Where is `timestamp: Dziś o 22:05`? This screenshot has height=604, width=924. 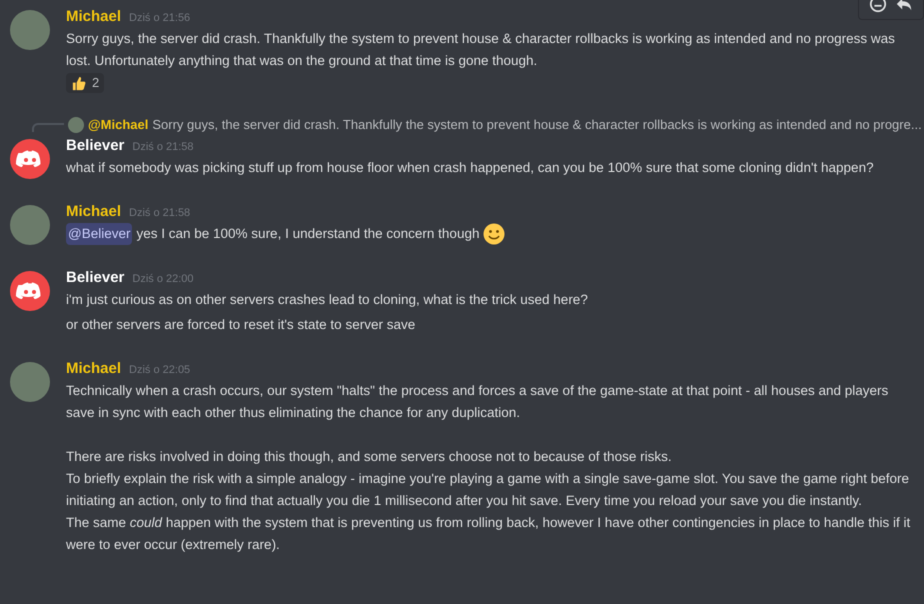
timestamp: Dziś o 22:05 is located at coordinates (159, 370).